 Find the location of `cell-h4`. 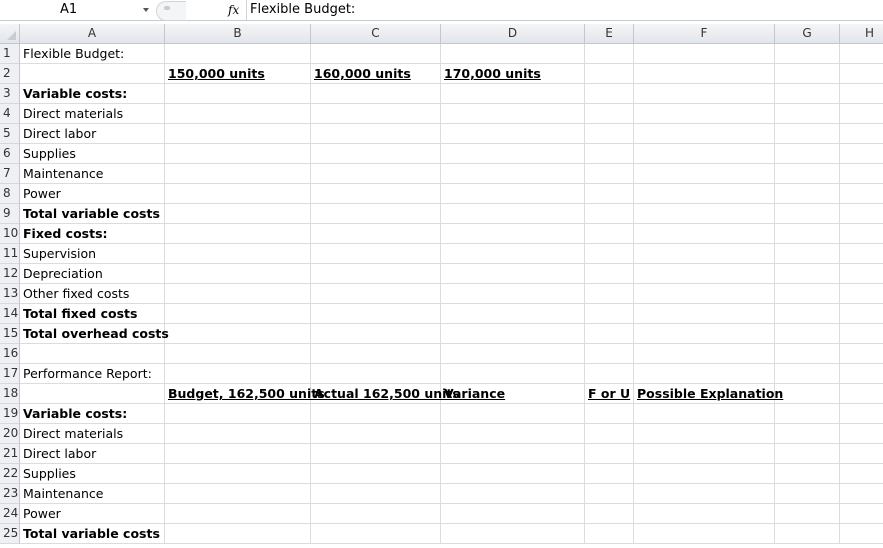

cell-h4 is located at coordinates (861, 114).